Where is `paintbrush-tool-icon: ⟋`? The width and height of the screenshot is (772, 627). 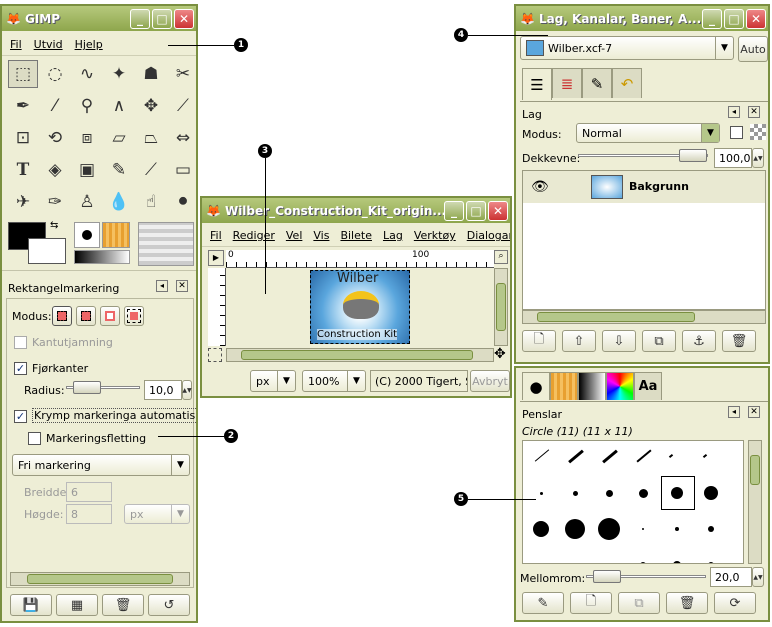 paintbrush-tool-icon: ⟋ is located at coordinates (151, 170).